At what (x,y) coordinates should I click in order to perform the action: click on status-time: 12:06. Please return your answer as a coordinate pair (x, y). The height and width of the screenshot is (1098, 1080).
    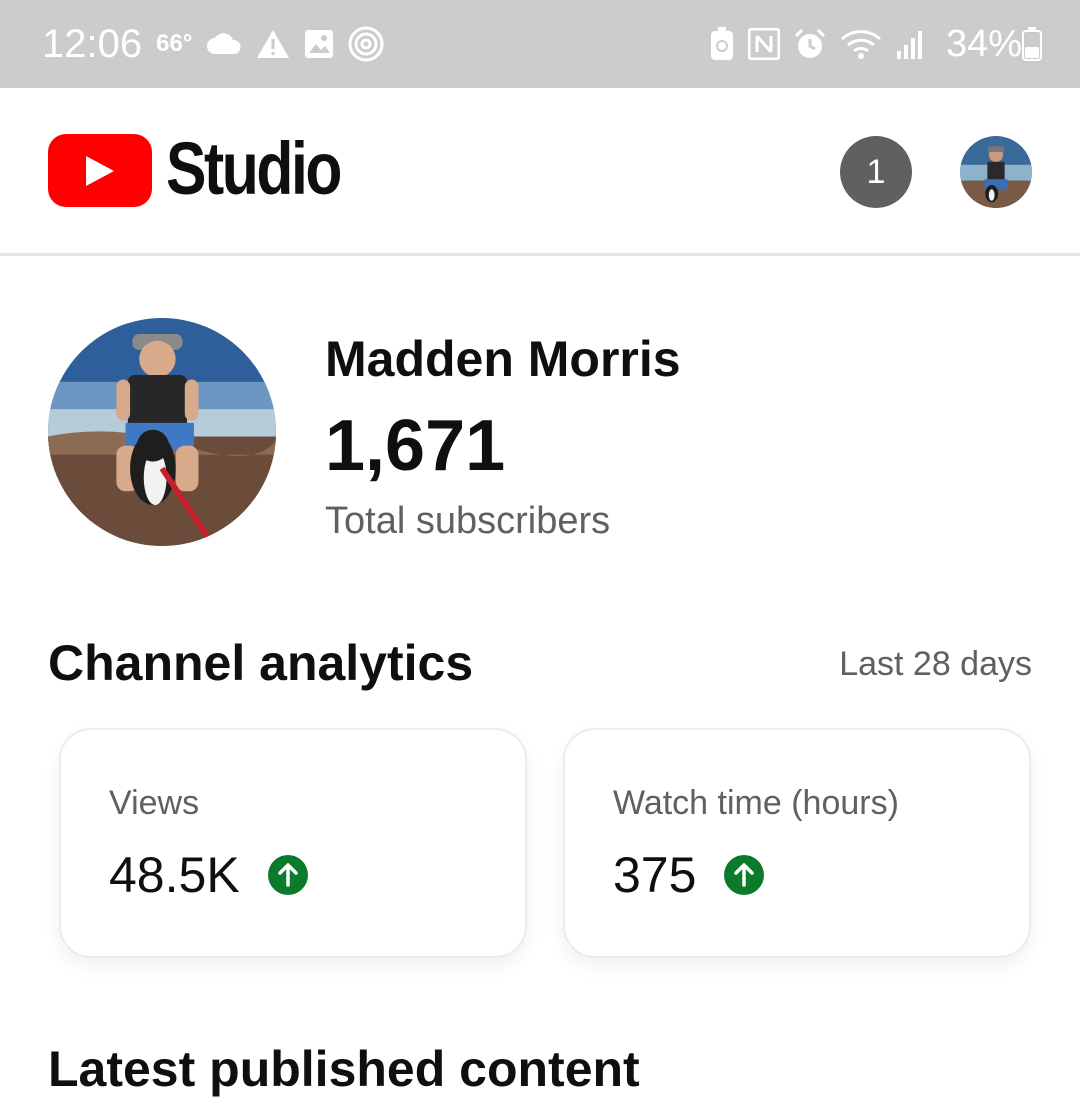
    Looking at the image, I should click on (92, 43).